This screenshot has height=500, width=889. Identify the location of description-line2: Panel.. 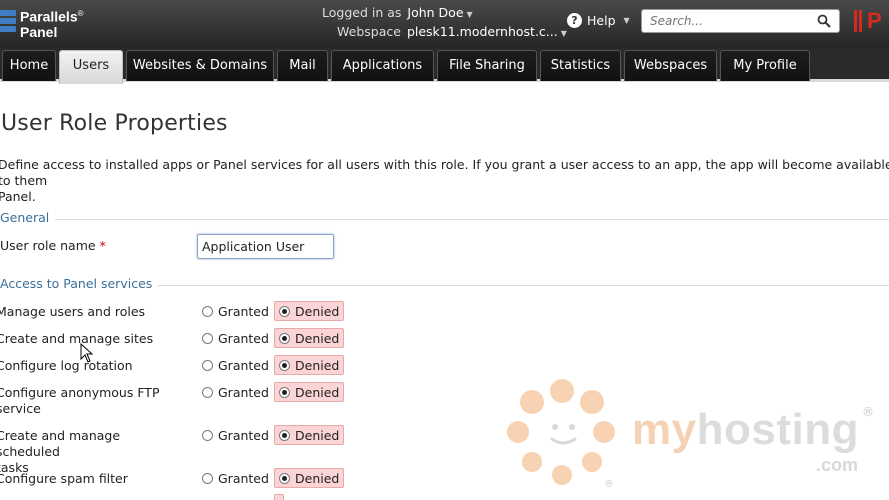
(18, 196).